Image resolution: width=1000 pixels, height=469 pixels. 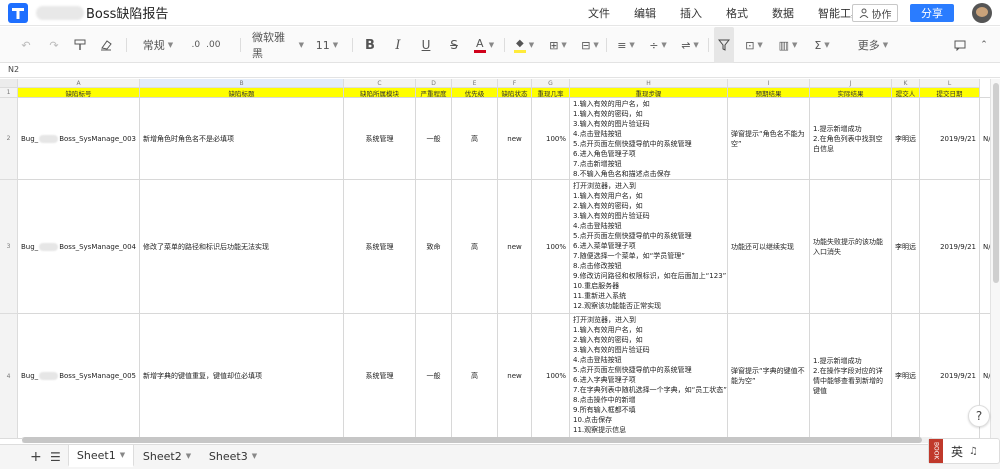 What do you see at coordinates (690, 45) in the screenshot?
I see `text-wrap-button: ⇌ ▼` at bounding box center [690, 45].